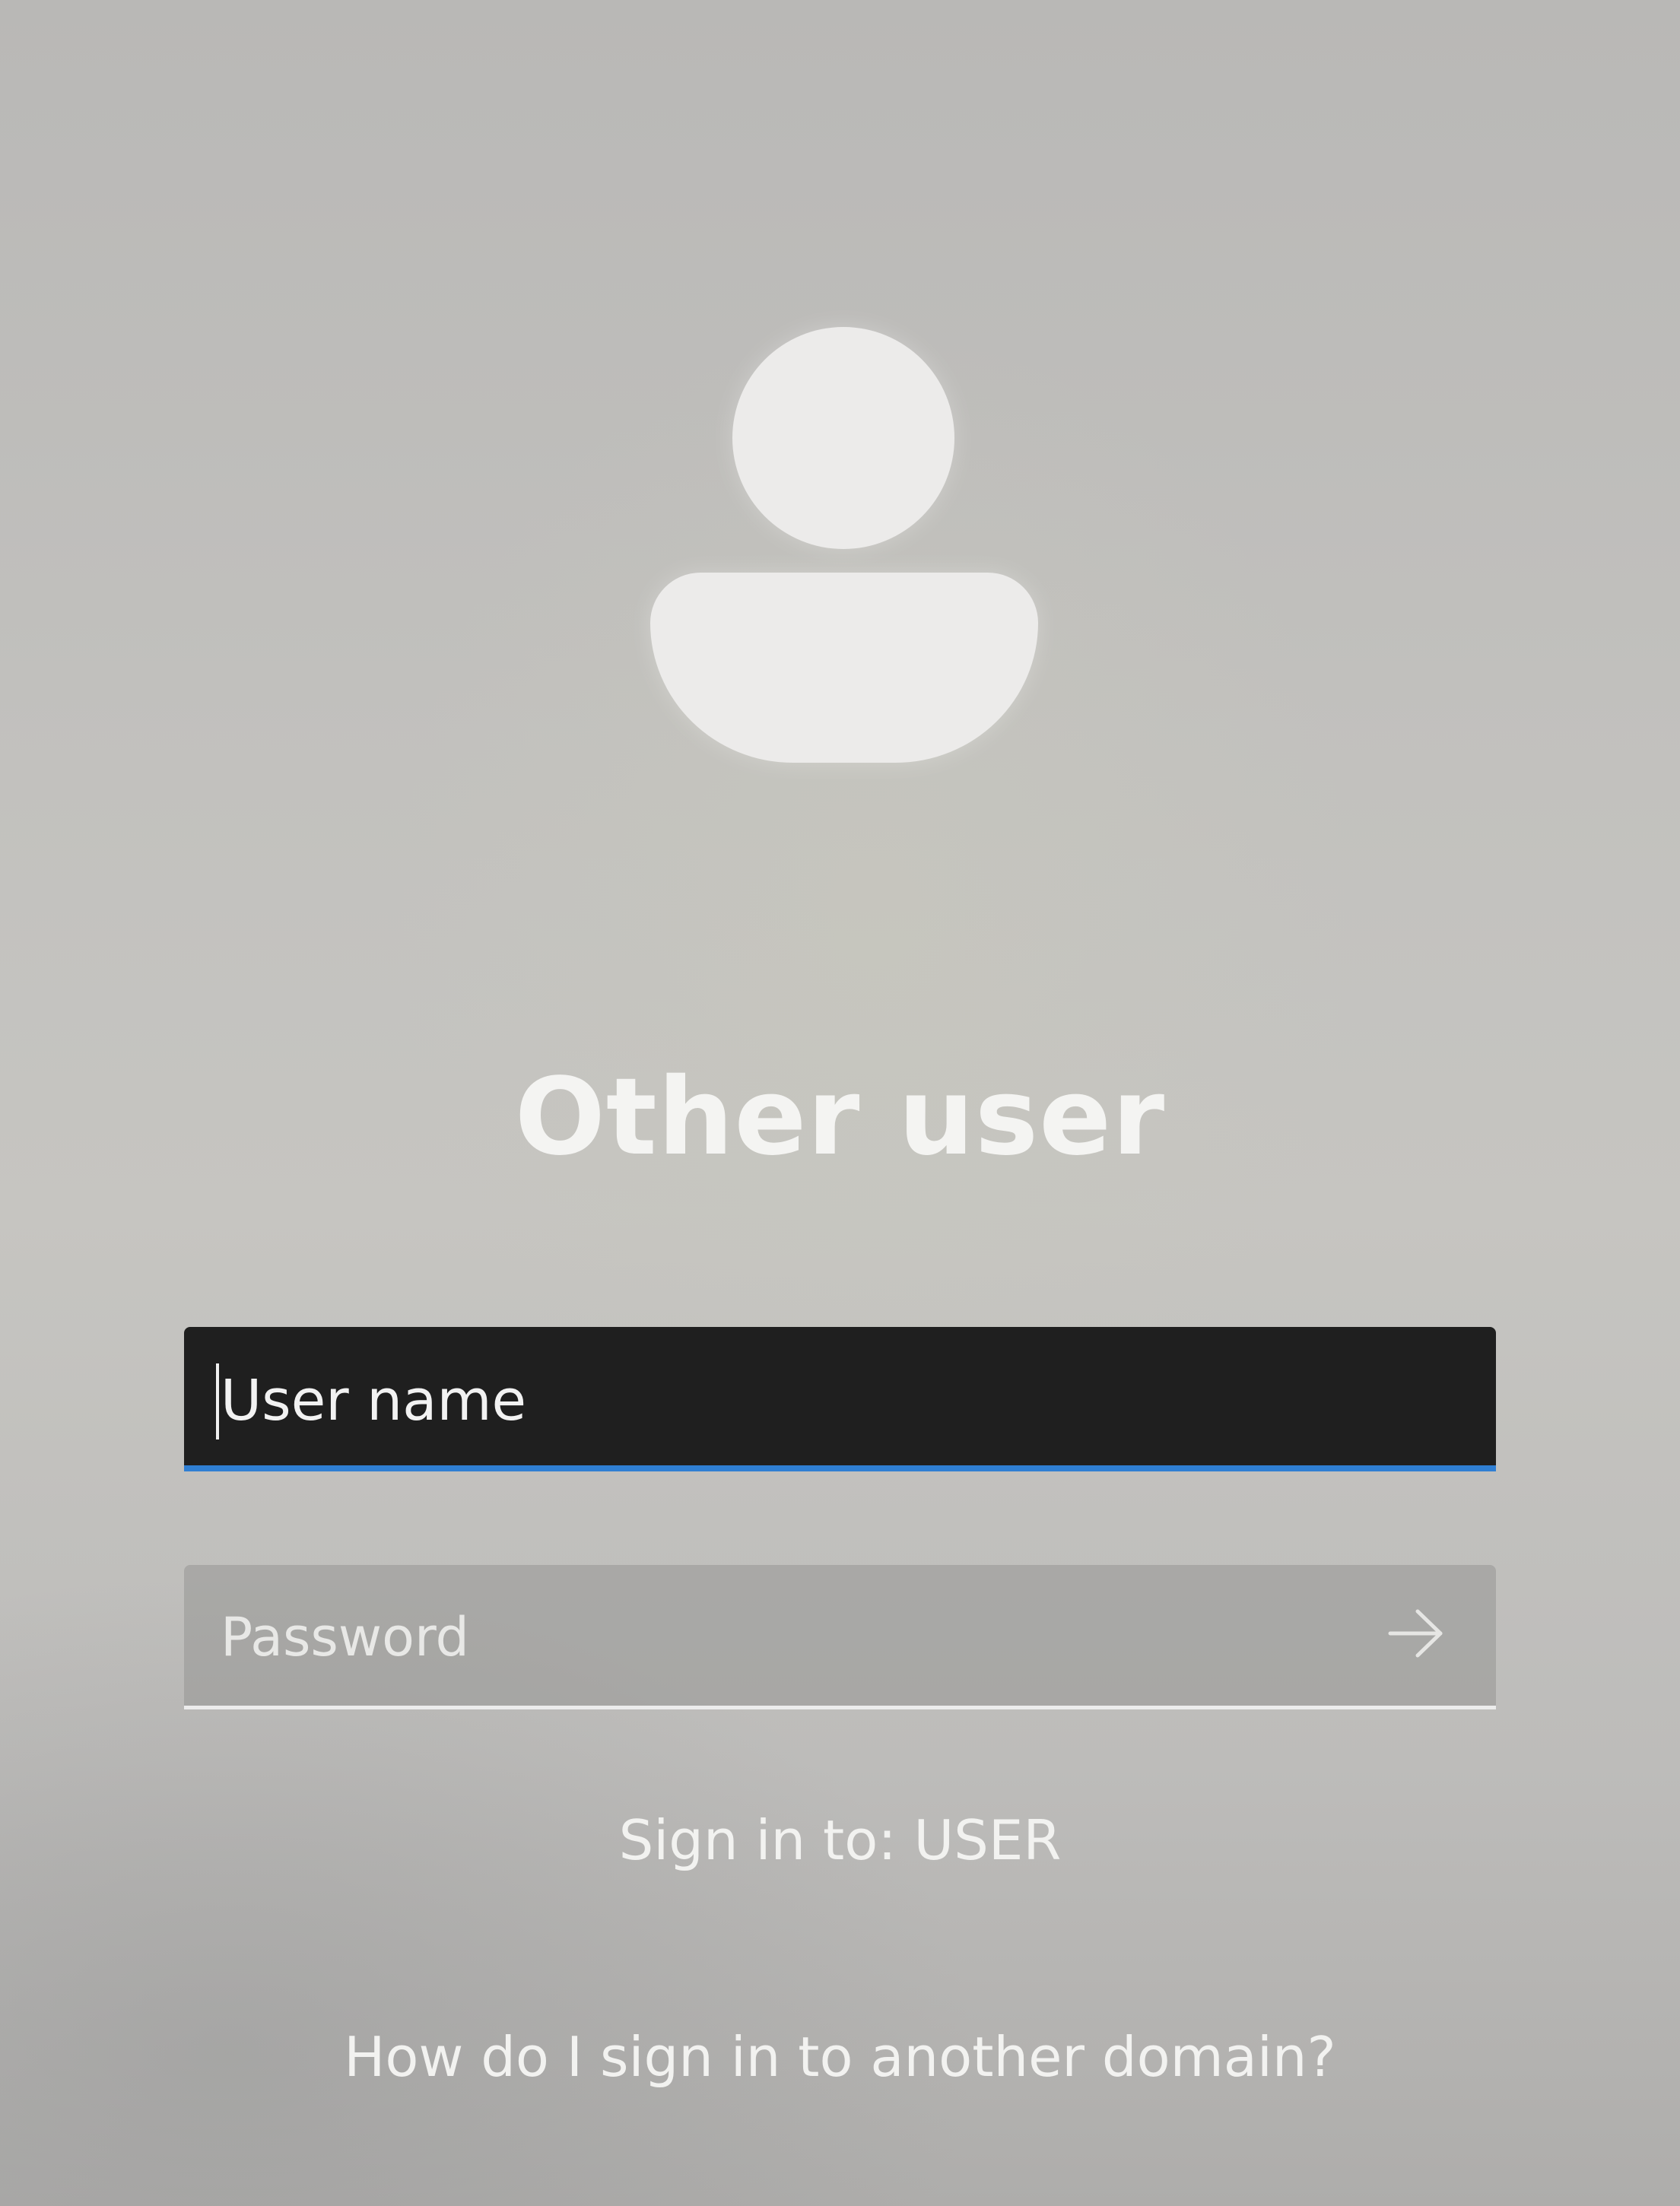  What do you see at coordinates (840, 1840) in the screenshot?
I see `sign-in-target-text: Sign in to: USER` at bounding box center [840, 1840].